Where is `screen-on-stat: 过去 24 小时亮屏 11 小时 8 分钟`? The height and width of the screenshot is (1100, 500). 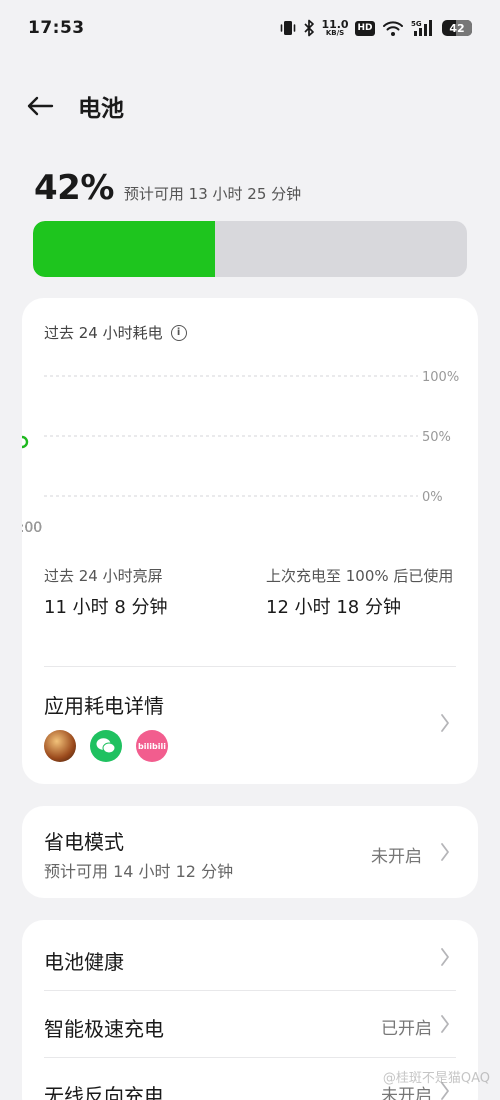 screen-on-stat: 过去 24 小时亮屏 11 小时 8 分钟 is located at coordinates (149, 591).